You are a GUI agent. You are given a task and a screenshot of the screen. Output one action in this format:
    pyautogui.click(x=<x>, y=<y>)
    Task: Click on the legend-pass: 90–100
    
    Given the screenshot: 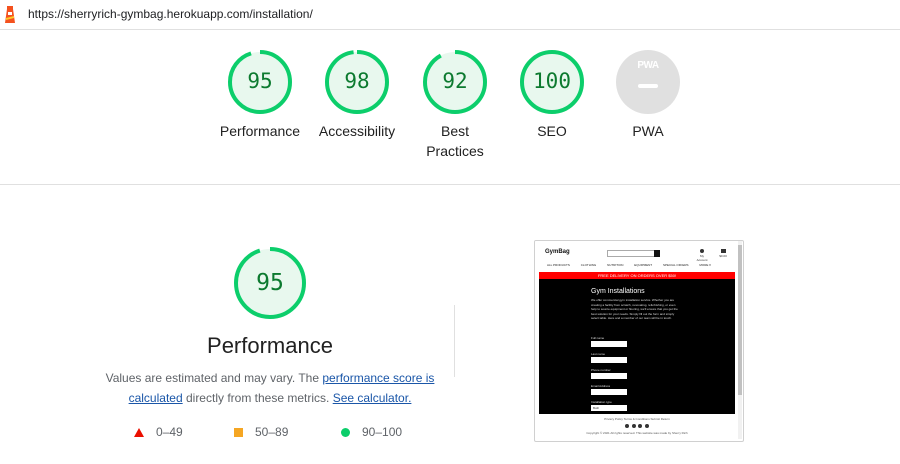 What is the action you would take?
    pyautogui.click(x=371, y=432)
    